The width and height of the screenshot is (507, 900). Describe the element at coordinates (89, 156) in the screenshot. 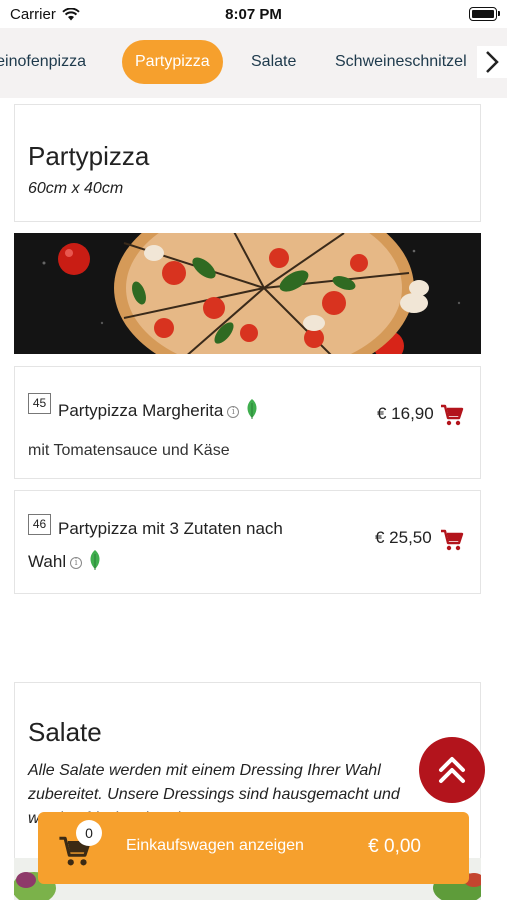

I see `section-title: Partypizza` at that location.